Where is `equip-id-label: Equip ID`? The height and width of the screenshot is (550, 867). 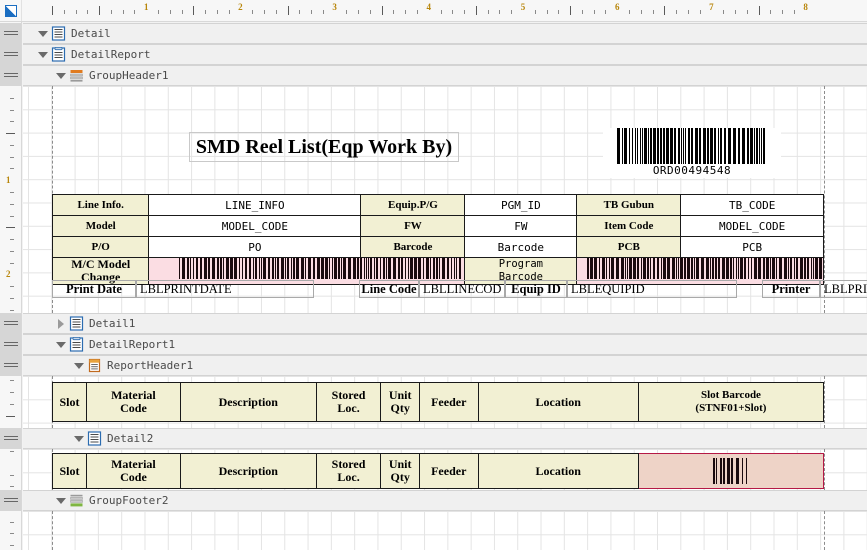
equip-id-label: Equip ID is located at coordinates (536, 289).